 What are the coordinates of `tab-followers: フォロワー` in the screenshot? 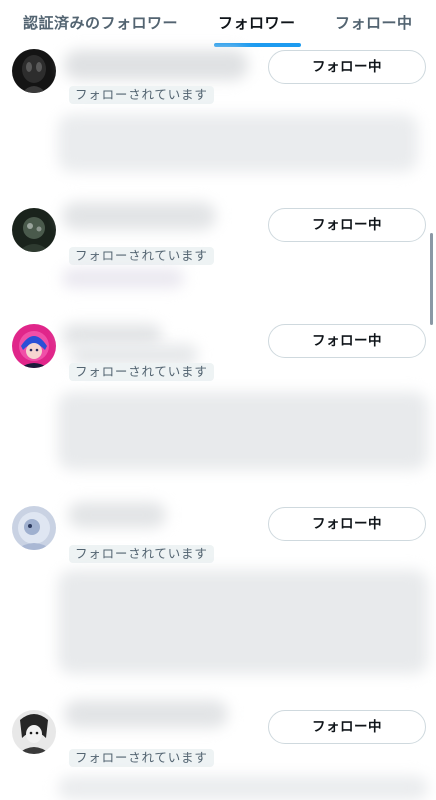 It's located at (257, 22).